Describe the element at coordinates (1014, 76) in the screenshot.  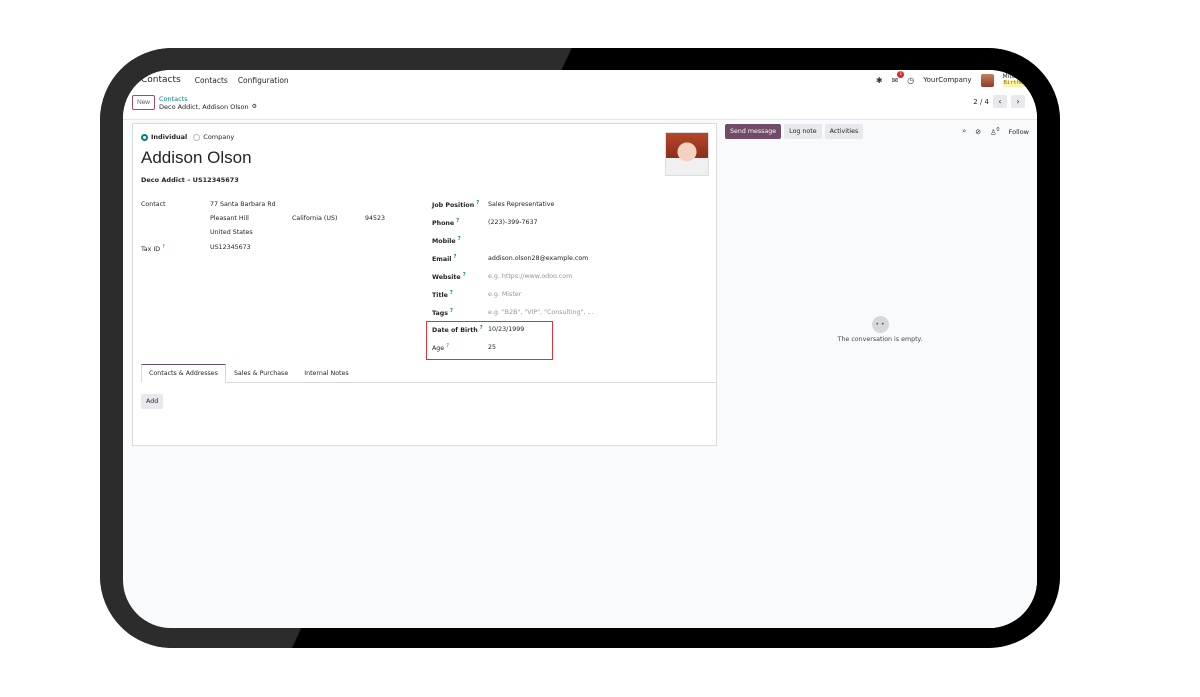
I see `user-name: Mitchell` at that location.